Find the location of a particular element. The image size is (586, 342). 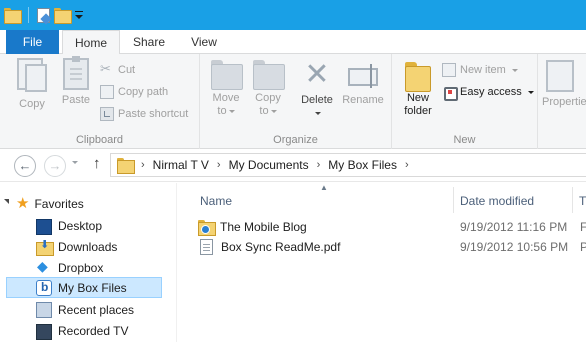

rename-button: Rename is located at coordinates (363, 82).